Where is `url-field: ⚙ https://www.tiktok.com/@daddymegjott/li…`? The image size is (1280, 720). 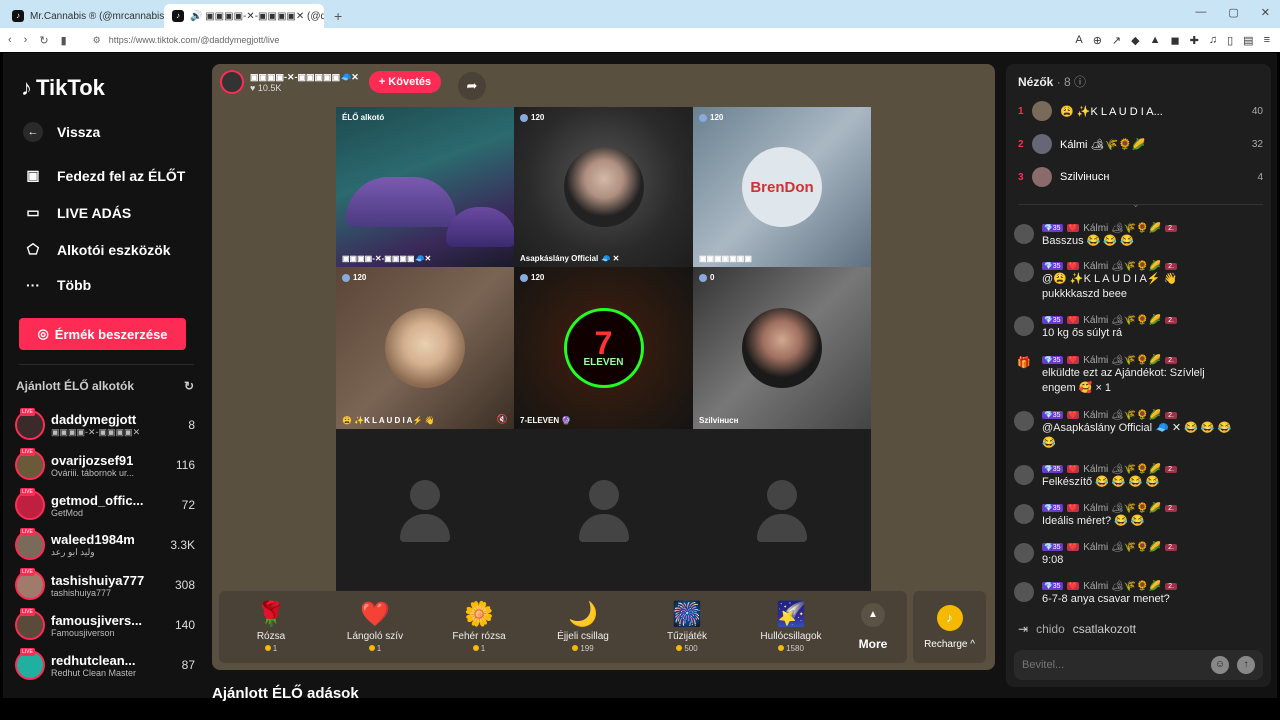 url-field: ⚙ https://www.tiktok.com/@daddymegjott/li… is located at coordinates (473, 40).